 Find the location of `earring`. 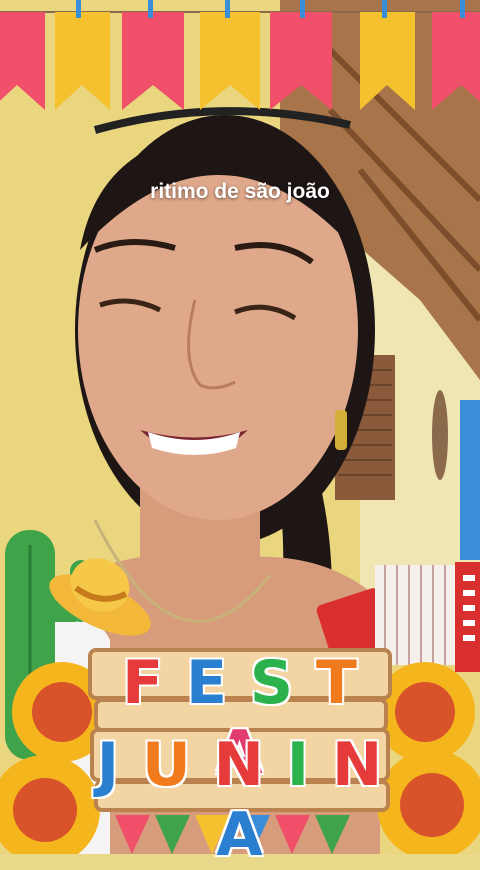

earring is located at coordinates (341, 430).